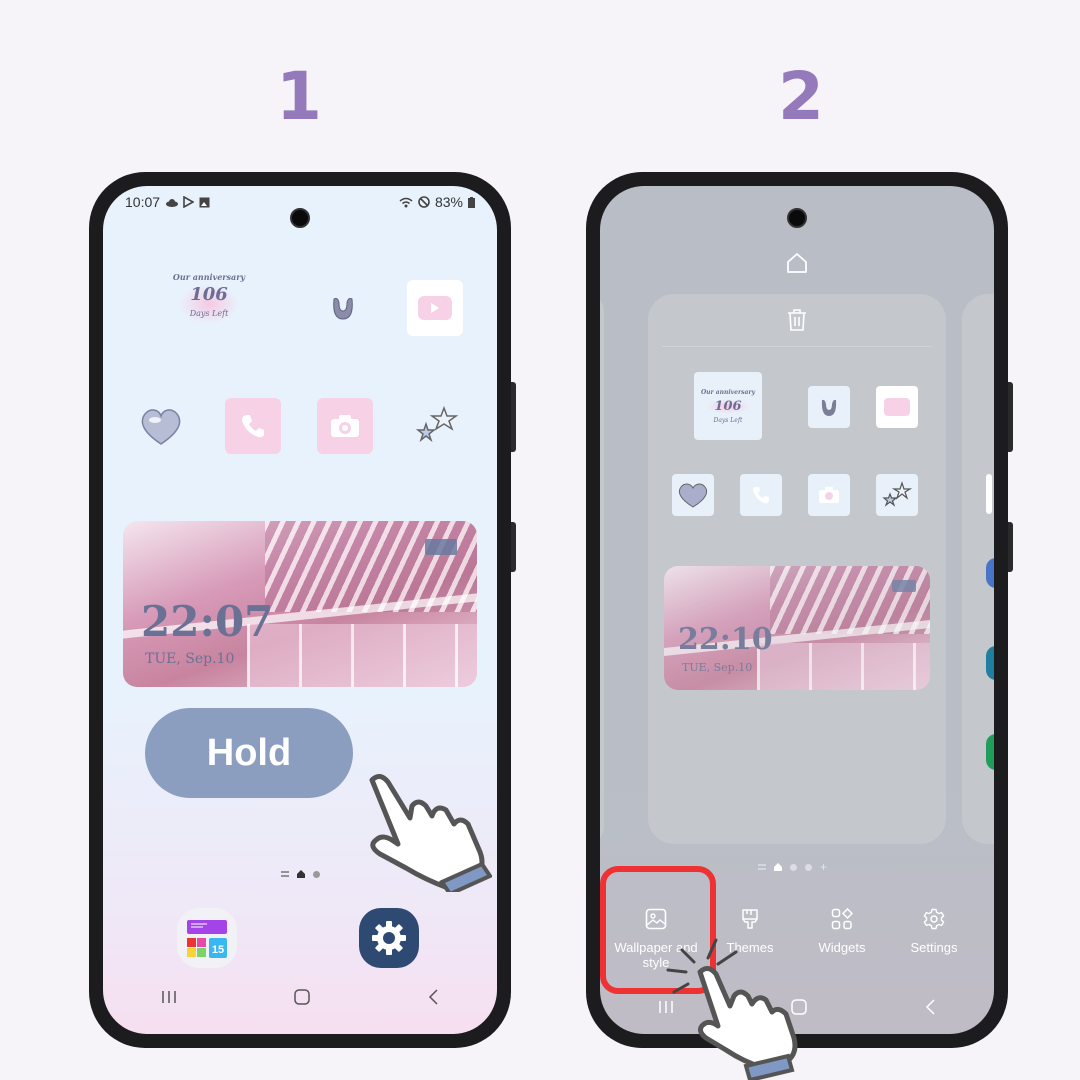  I want to click on hold-label: Hold, so click(249, 753).